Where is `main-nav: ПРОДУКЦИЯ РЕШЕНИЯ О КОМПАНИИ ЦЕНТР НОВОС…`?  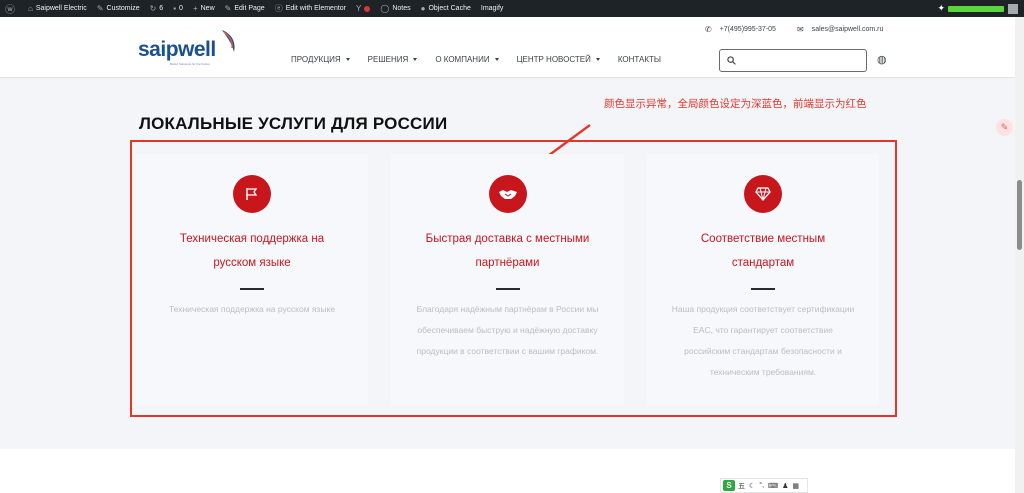 main-nav: ПРОДУКЦИЯ РЕШЕНИЯ О КОМПАНИИ ЦЕНТР НОВОС… is located at coordinates (485, 59).